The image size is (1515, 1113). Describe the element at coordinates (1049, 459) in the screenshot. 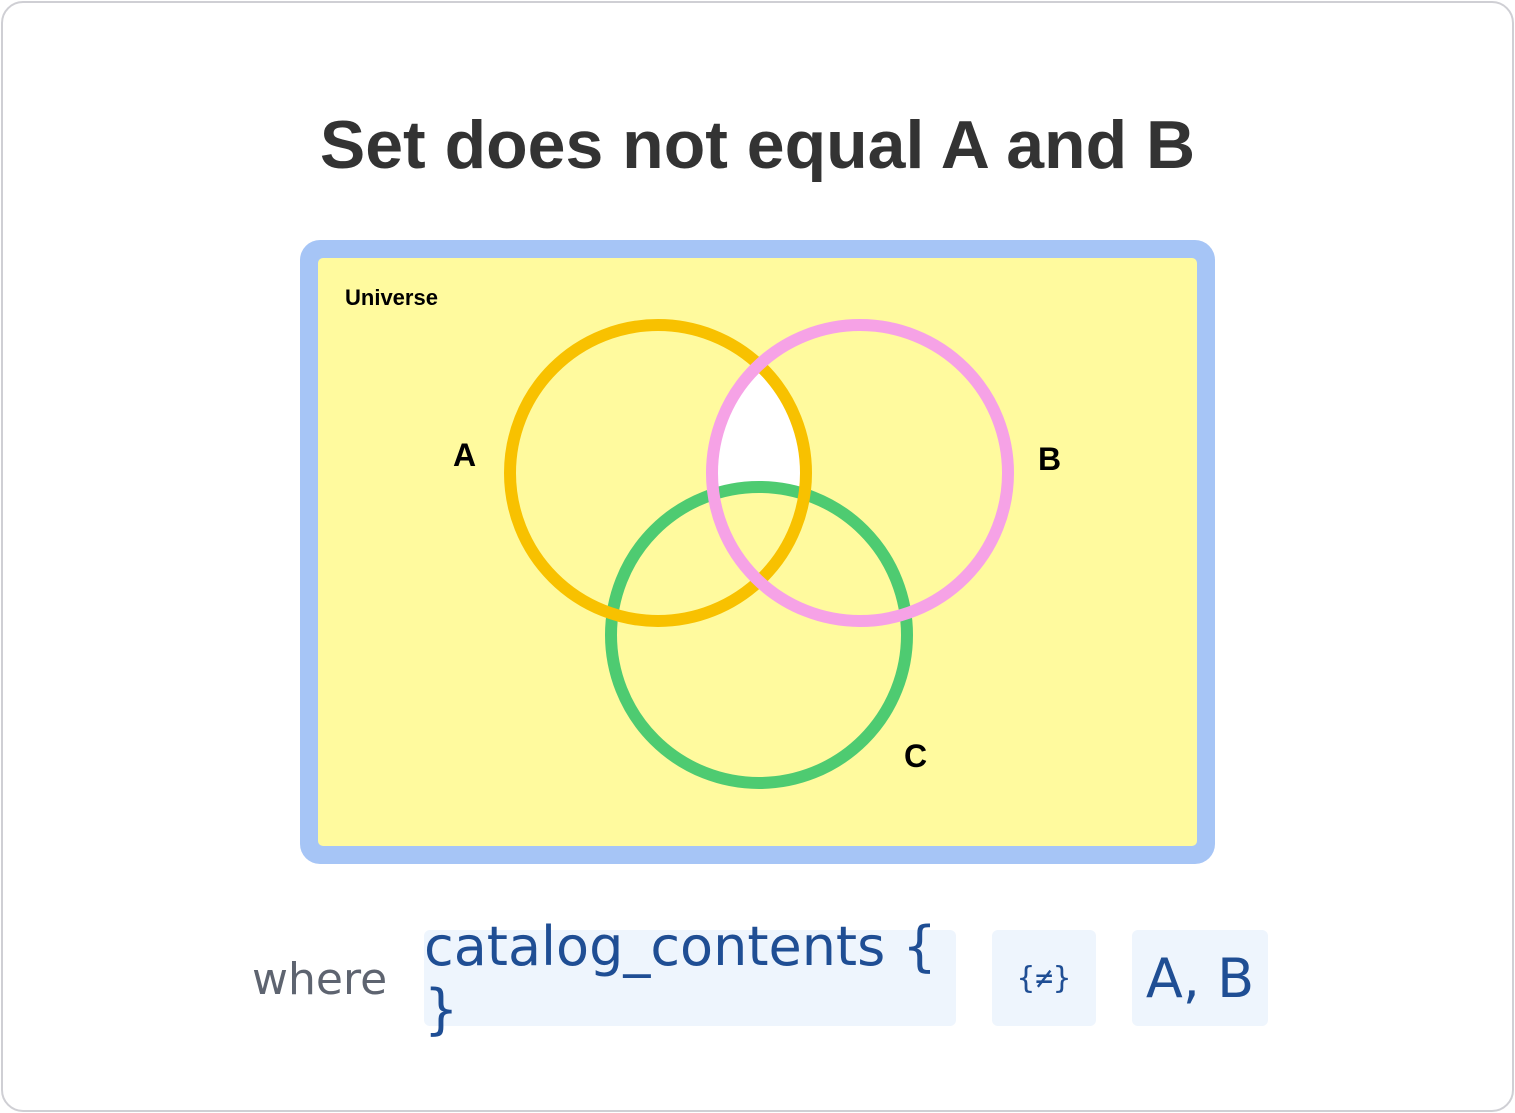

I see `set-b-label: B` at that location.